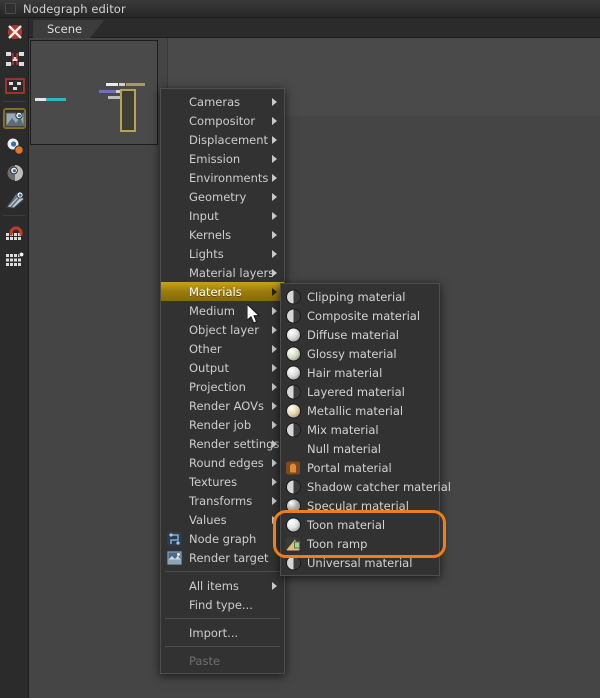 The width and height of the screenshot is (600, 698). I want to click on menu-item-label: Kernels, so click(210, 234).